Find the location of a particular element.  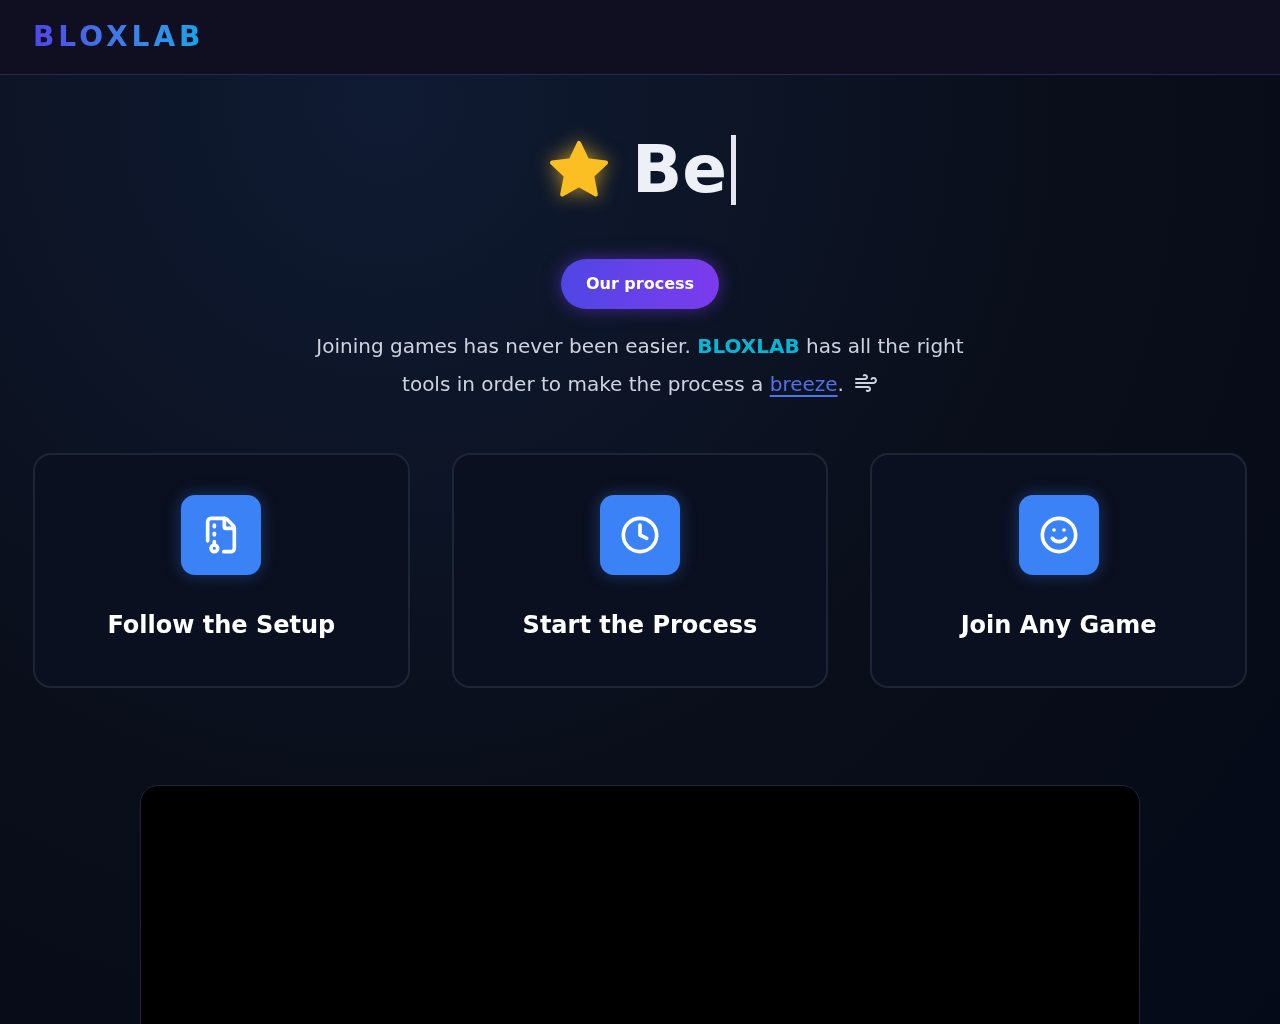

breeze-link: breeze is located at coordinates (803, 384).